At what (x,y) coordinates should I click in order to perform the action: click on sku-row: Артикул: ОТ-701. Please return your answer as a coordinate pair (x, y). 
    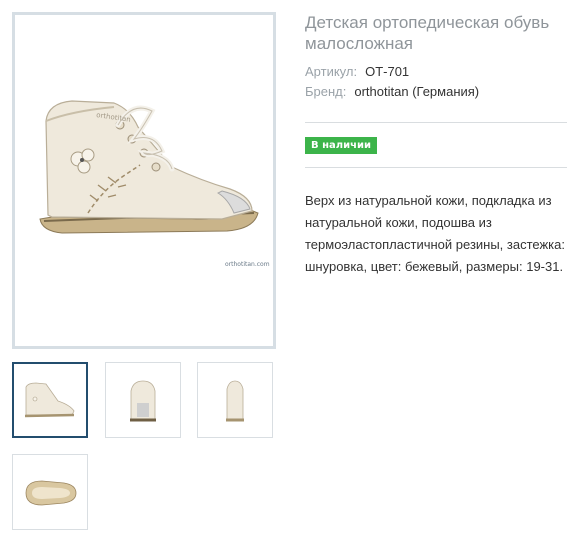
    Looking at the image, I should click on (357, 71).